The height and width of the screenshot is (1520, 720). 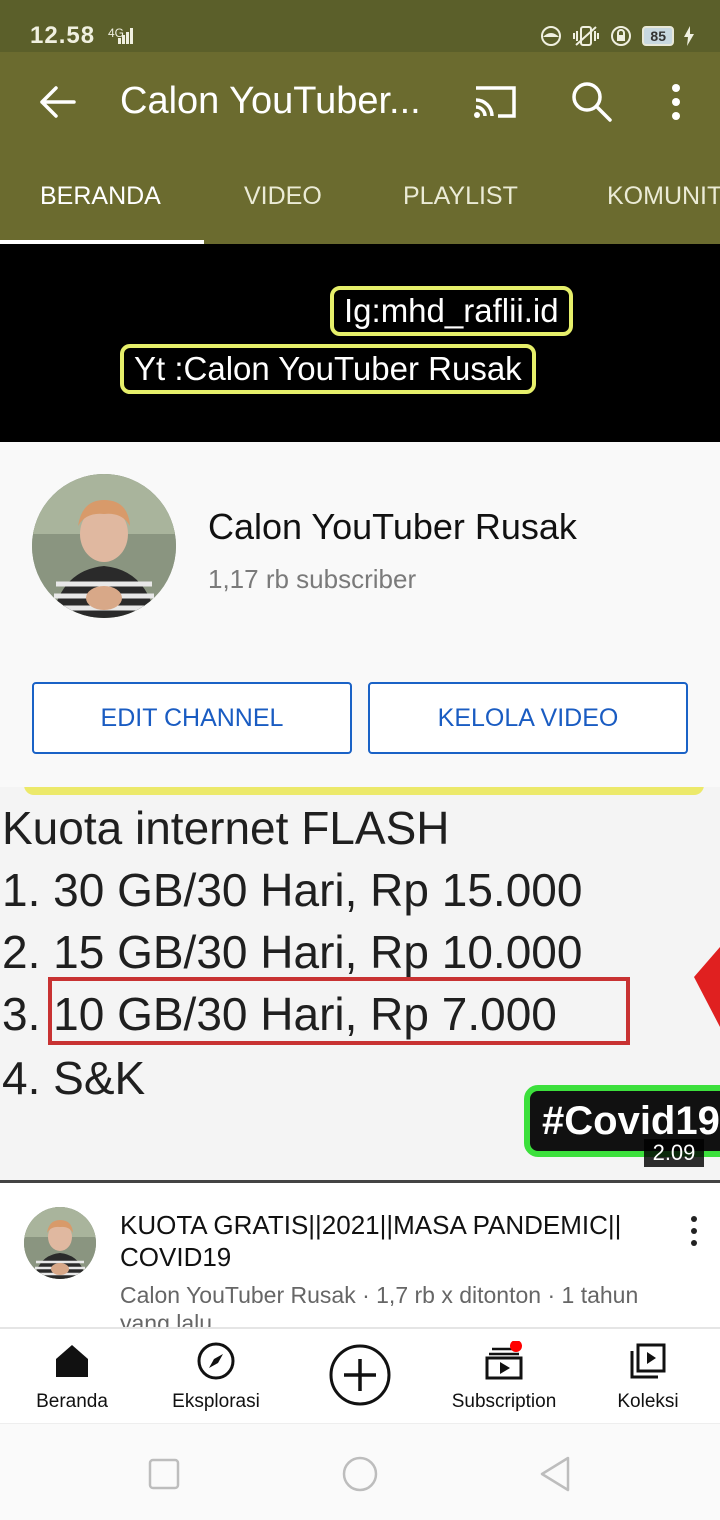 I want to click on nav-item-beranda: Beranda, so click(x=72, y=1377).